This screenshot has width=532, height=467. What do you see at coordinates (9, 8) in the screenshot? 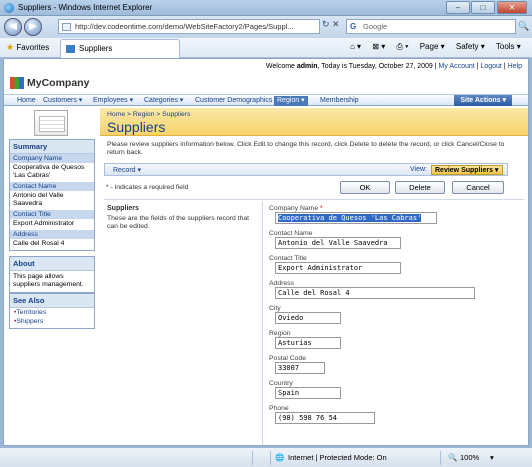
I see `ie-icon` at bounding box center [9, 8].